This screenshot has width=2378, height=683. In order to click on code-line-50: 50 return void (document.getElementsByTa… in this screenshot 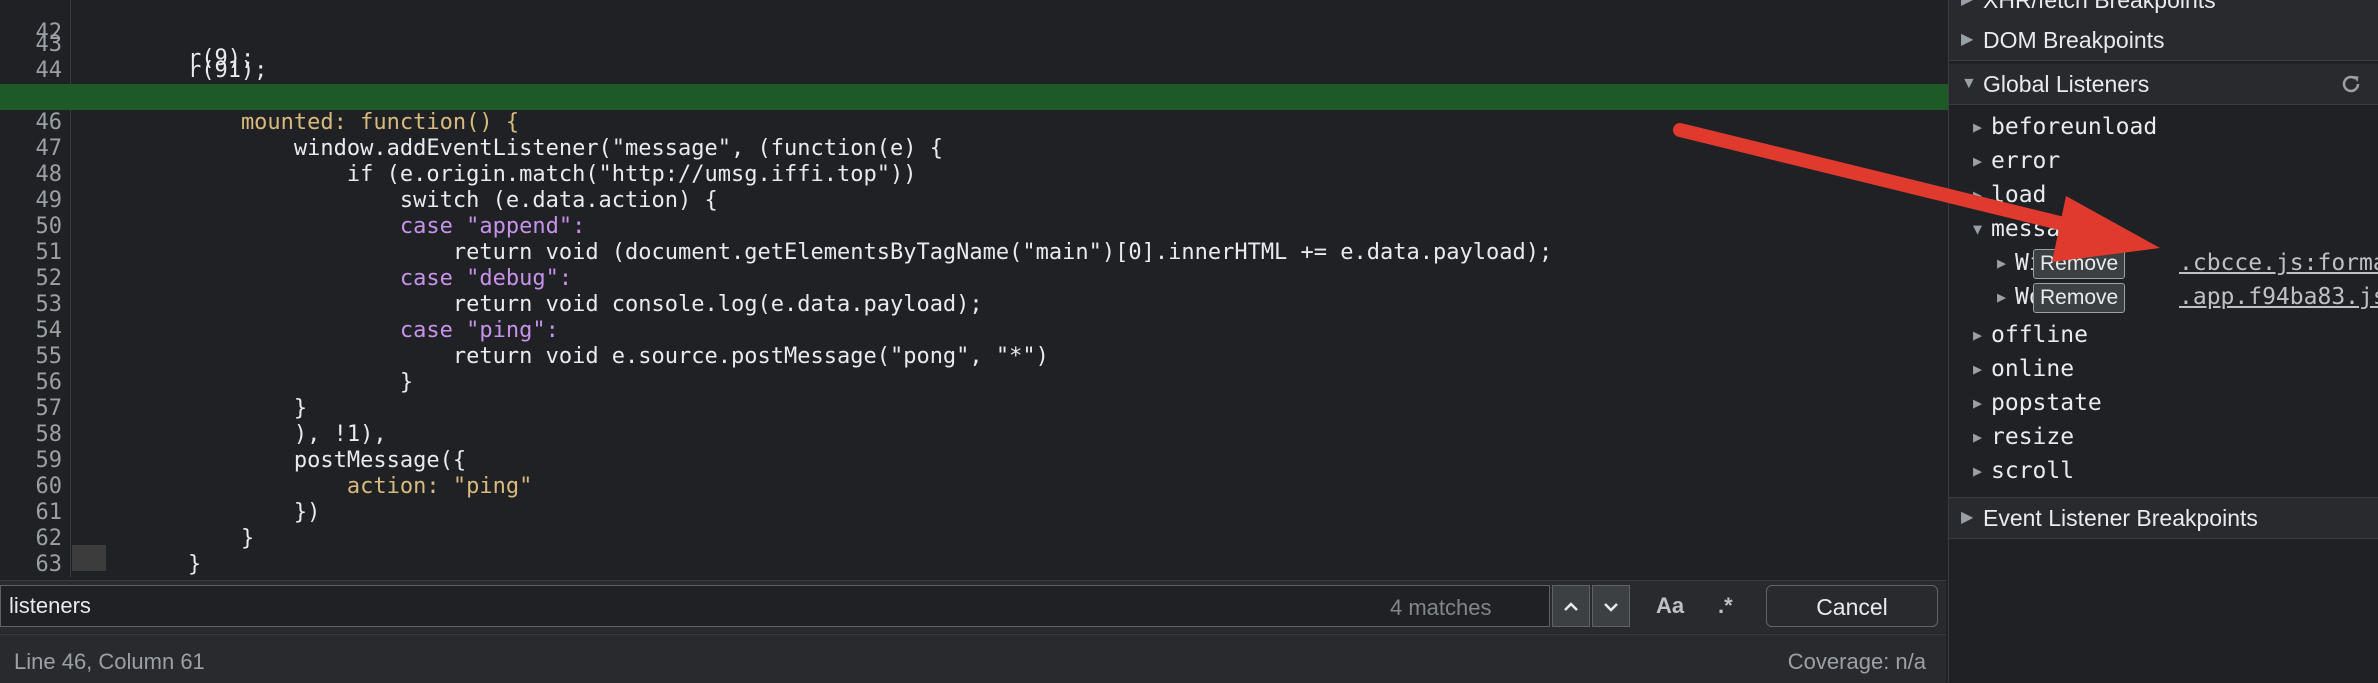, I will do `click(974, 226)`.